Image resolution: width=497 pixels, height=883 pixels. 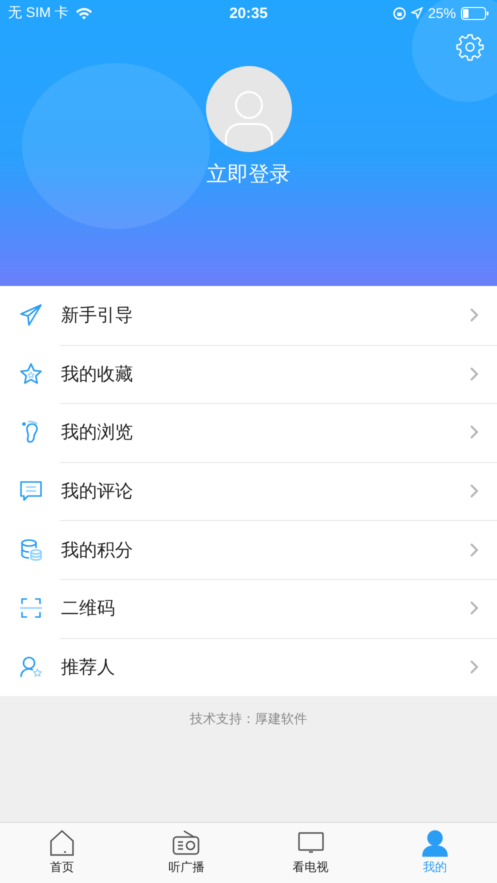 I want to click on star-icon, so click(x=31, y=374).